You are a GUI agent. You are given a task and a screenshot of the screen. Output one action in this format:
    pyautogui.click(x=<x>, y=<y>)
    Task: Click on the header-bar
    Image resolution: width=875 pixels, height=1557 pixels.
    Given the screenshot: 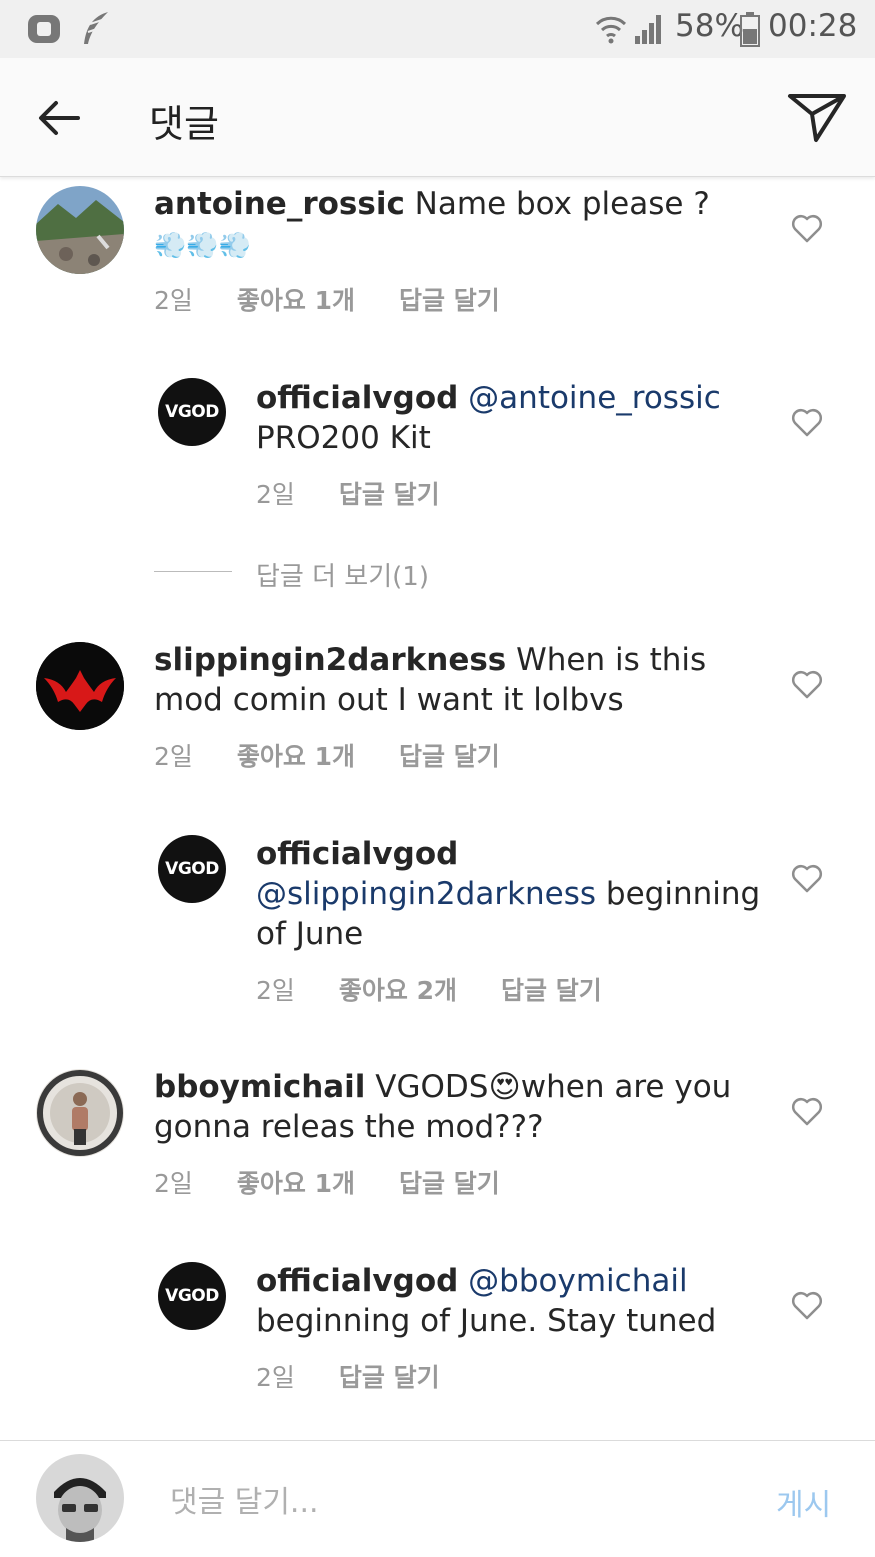 What is the action you would take?
    pyautogui.click(x=437, y=117)
    